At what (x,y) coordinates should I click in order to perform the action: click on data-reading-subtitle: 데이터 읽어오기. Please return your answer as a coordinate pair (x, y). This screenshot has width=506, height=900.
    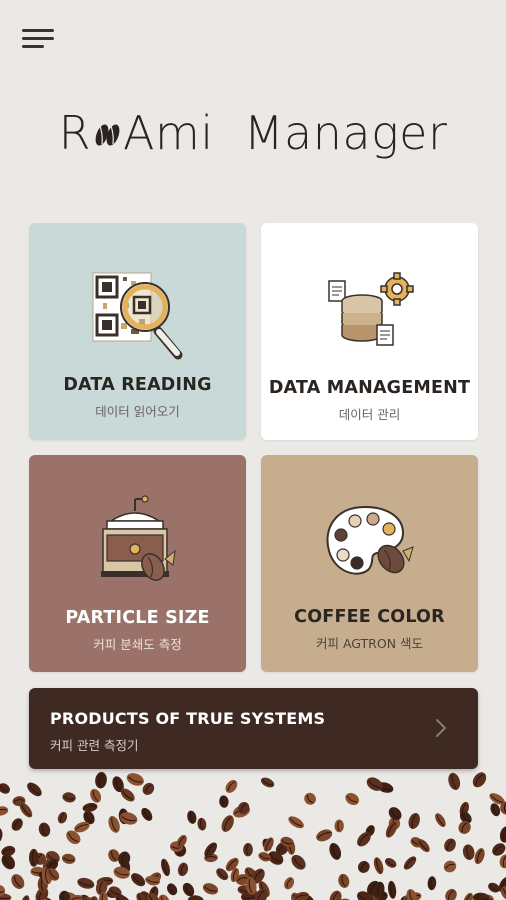
    Looking at the image, I should click on (137, 411).